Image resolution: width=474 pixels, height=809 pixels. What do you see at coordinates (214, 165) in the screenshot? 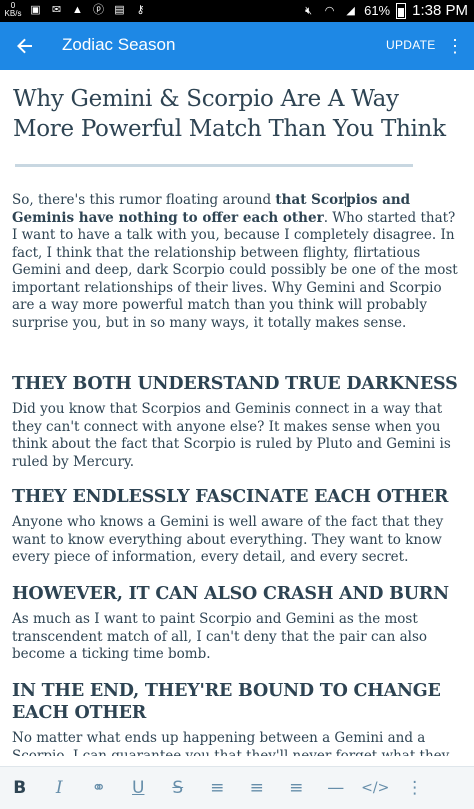
I see `title-divider` at bounding box center [214, 165].